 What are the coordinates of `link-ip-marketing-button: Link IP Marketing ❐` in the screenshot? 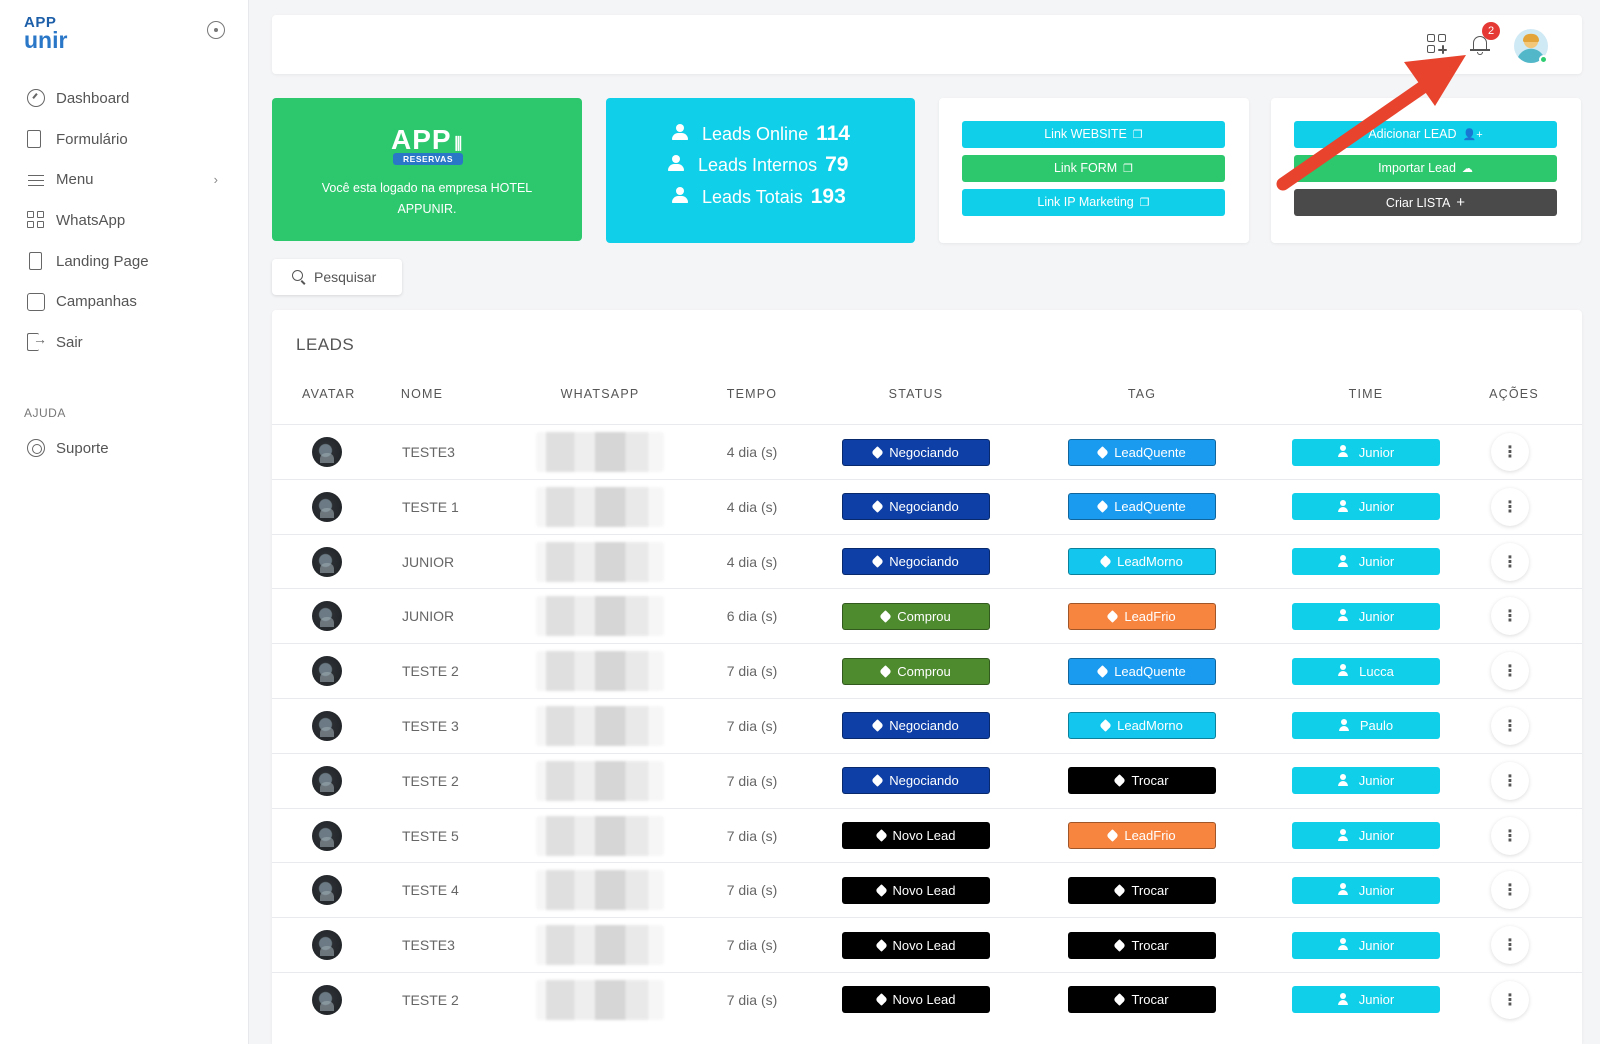 It's located at (1093, 202).